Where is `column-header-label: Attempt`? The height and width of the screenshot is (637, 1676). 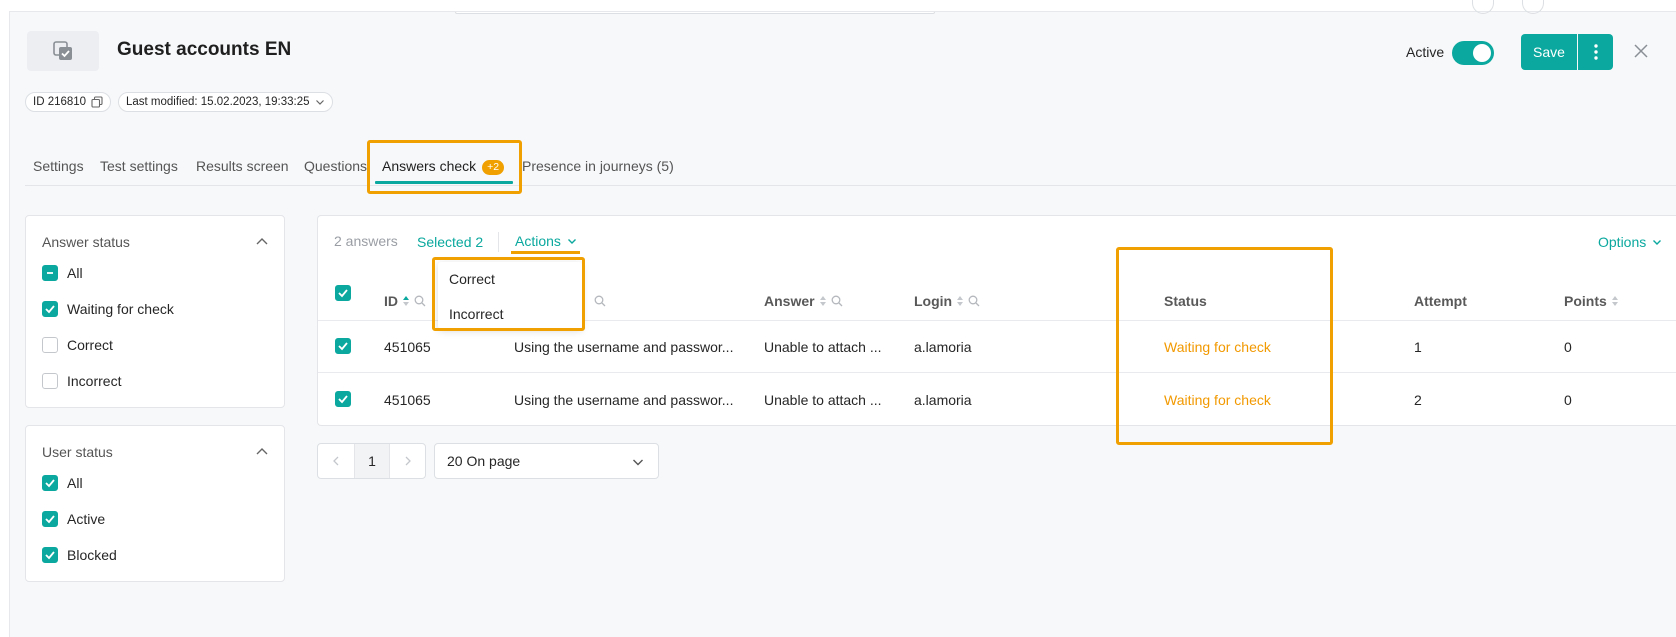
column-header-label: Attempt is located at coordinates (1440, 301).